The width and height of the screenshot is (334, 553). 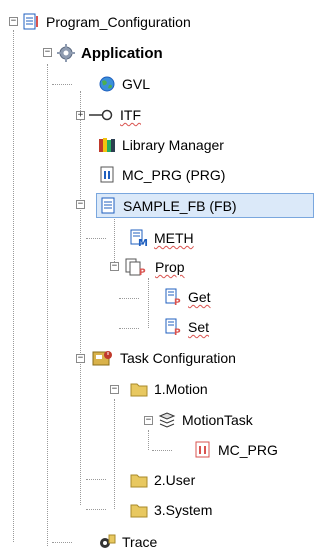 I want to click on tree-item-label: 1.Motion, so click(x=181, y=389).